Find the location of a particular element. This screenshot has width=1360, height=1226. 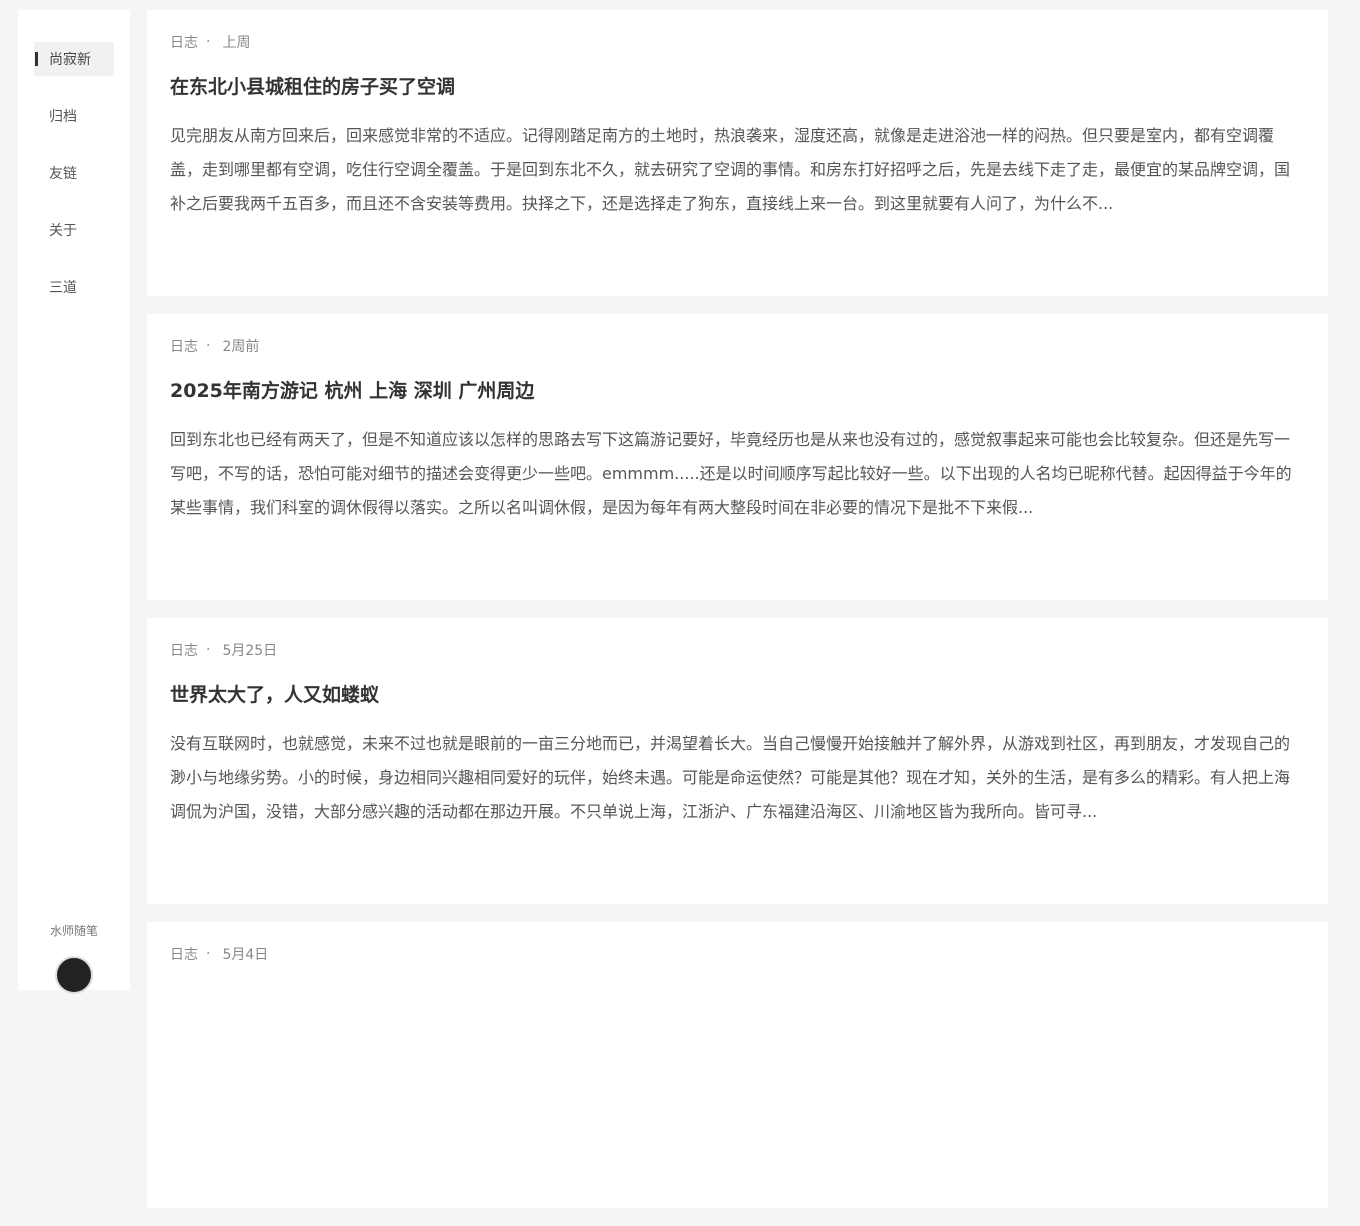

post-title: 世界太大了，人又如蝼蚁 is located at coordinates (737, 695).